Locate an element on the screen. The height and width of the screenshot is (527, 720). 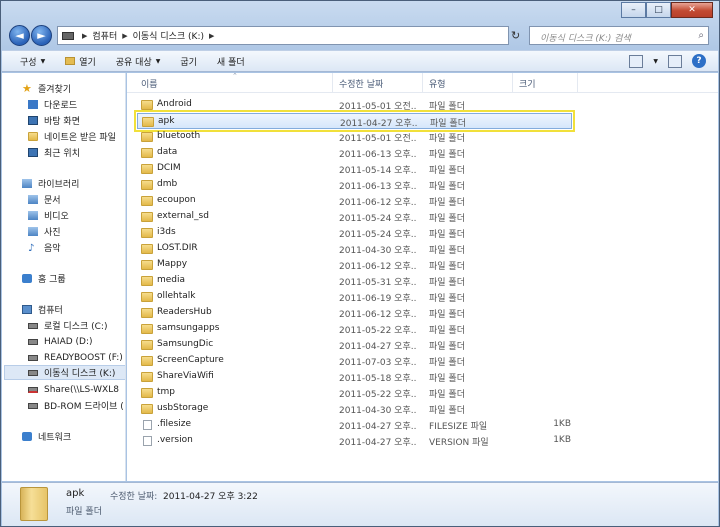
nav-item-drive-k: 이동식 디스크 (K:) is located at coordinates (64, 372).